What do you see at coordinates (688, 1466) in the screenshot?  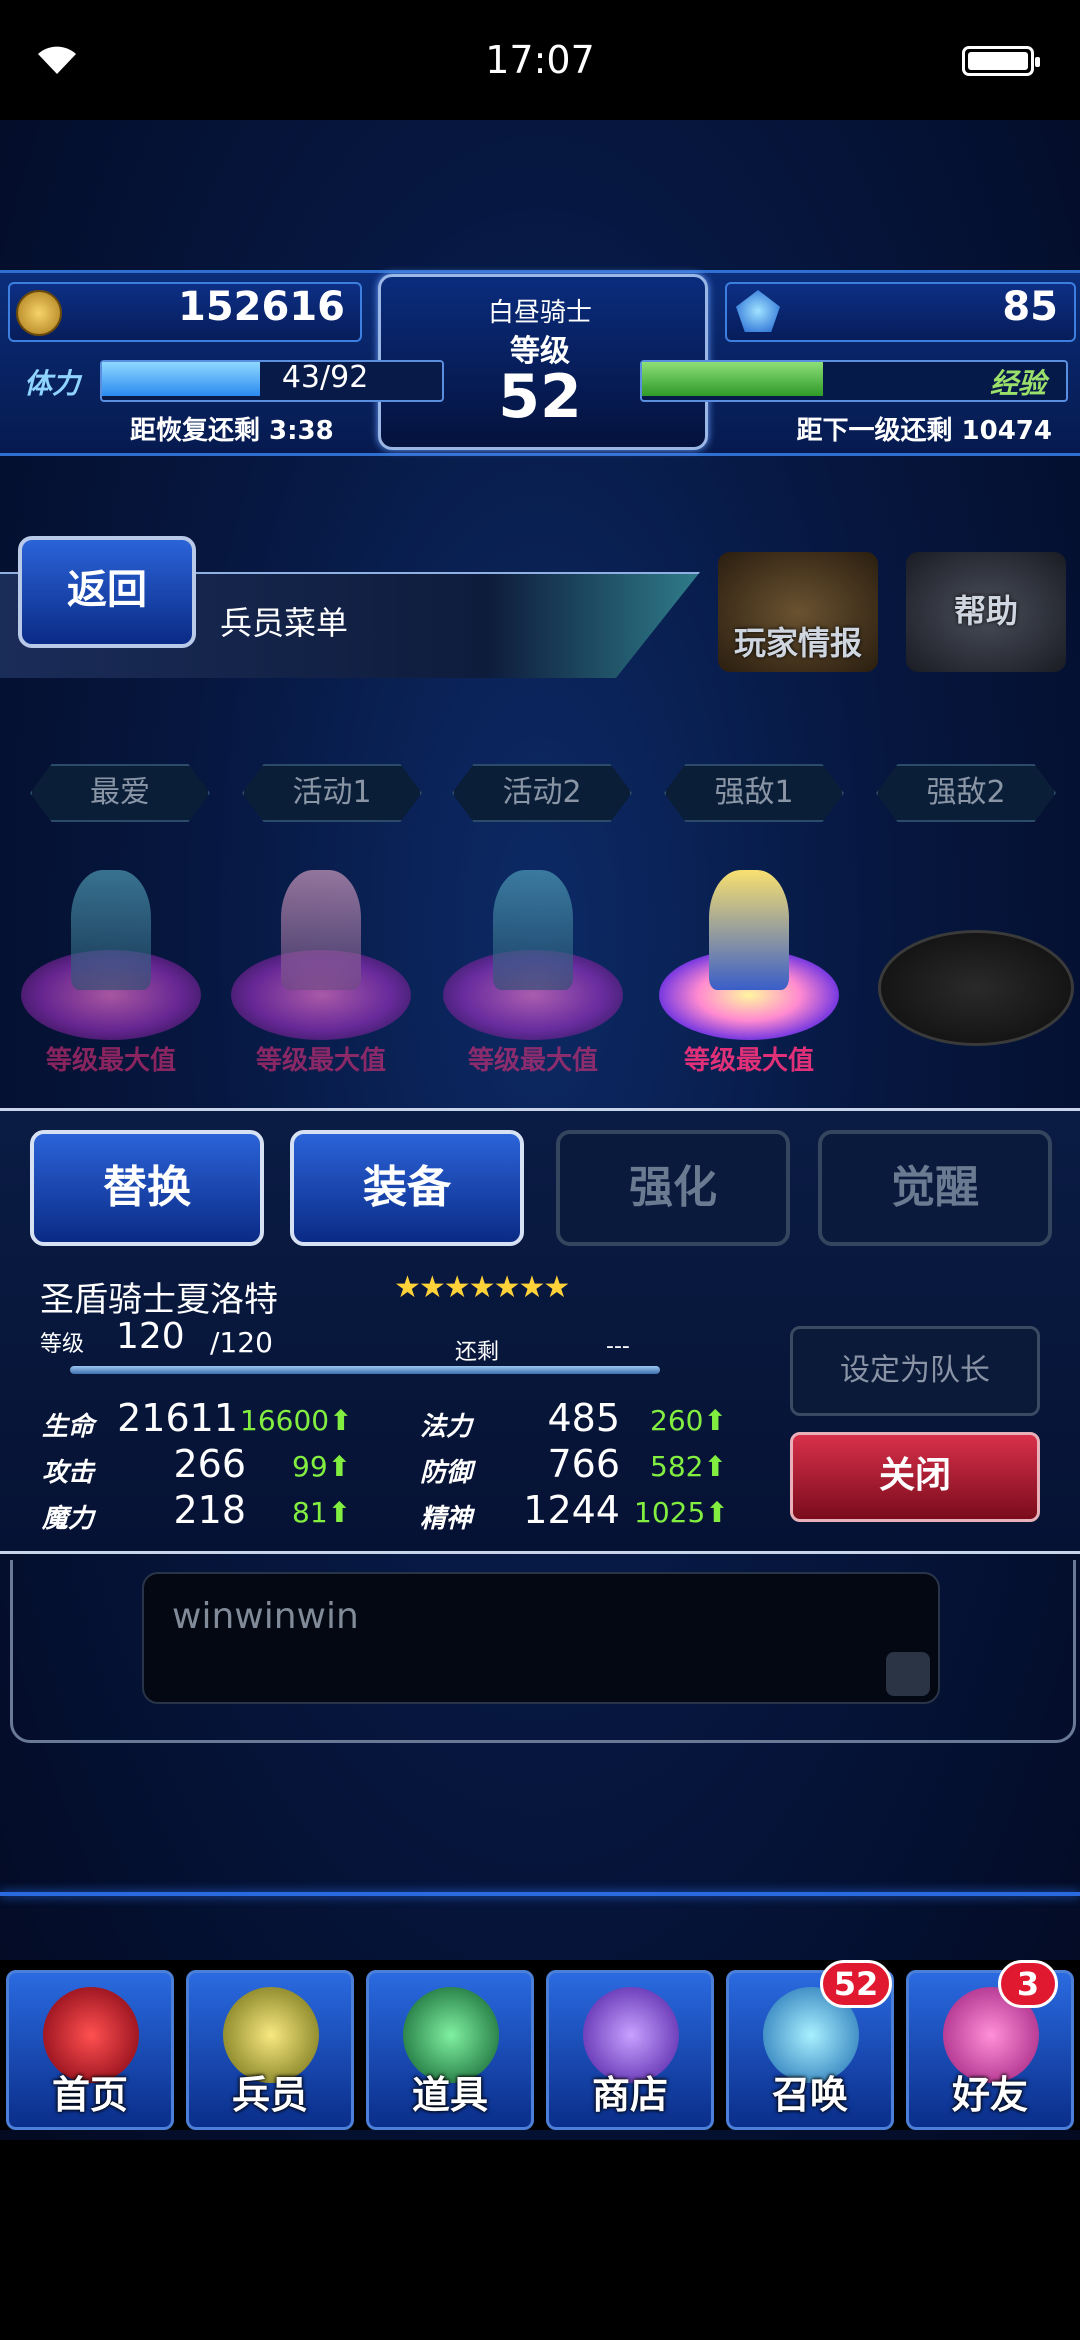 I see `stat-bonus-def: 582⬆` at bounding box center [688, 1466].